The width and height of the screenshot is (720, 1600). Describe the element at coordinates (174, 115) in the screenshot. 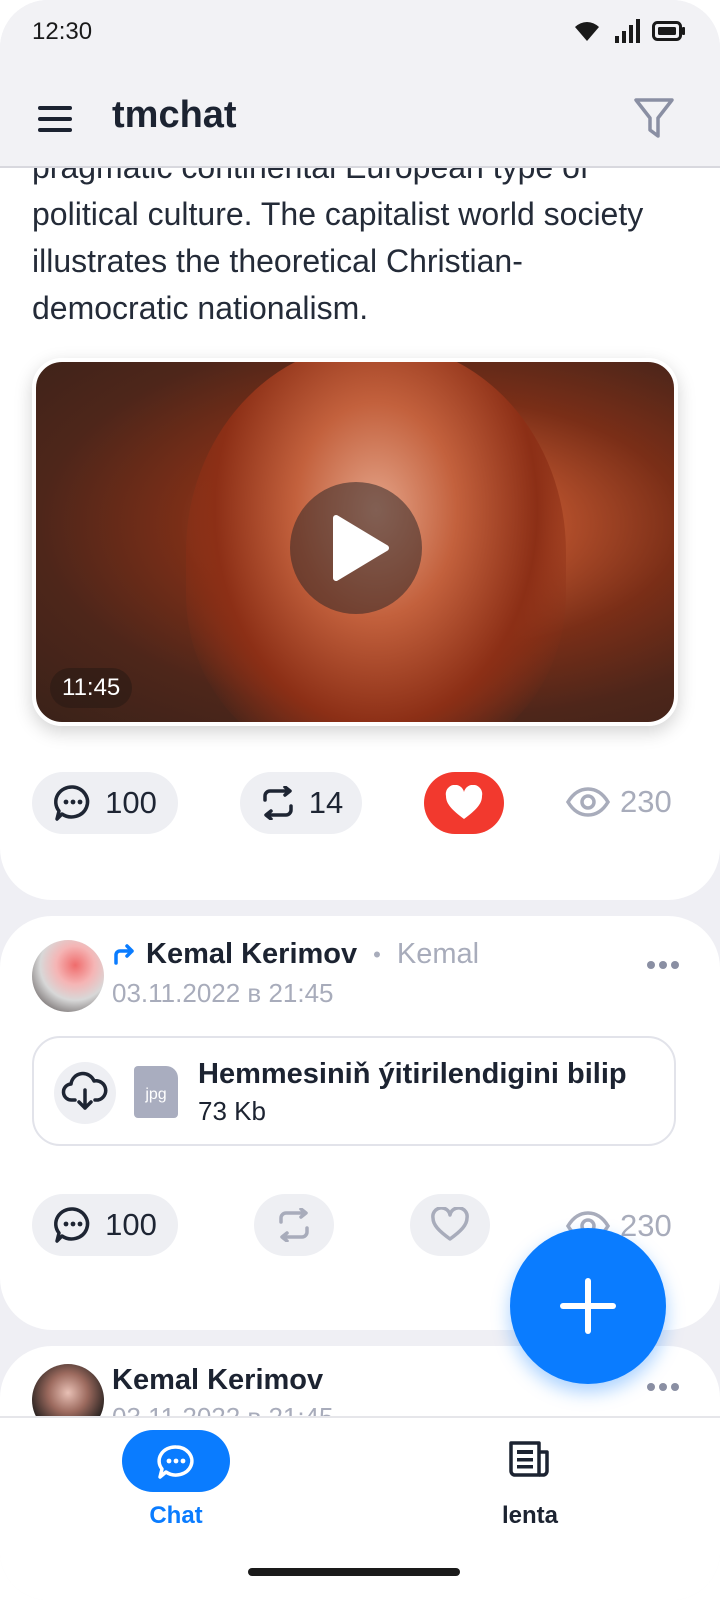

I see `app-title: tmchat` at that location.